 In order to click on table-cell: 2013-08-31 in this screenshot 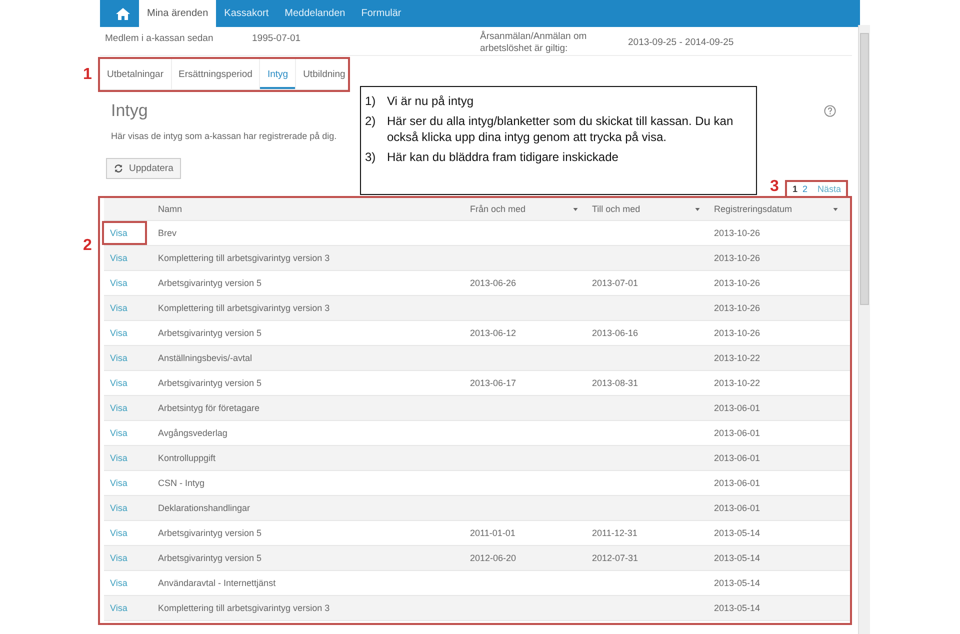, I will do `click(615, 383)`.